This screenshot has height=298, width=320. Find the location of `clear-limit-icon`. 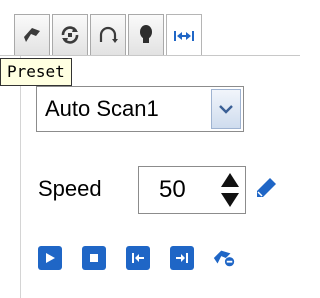

clear-limit-icon is located at coordinates (224, 258).